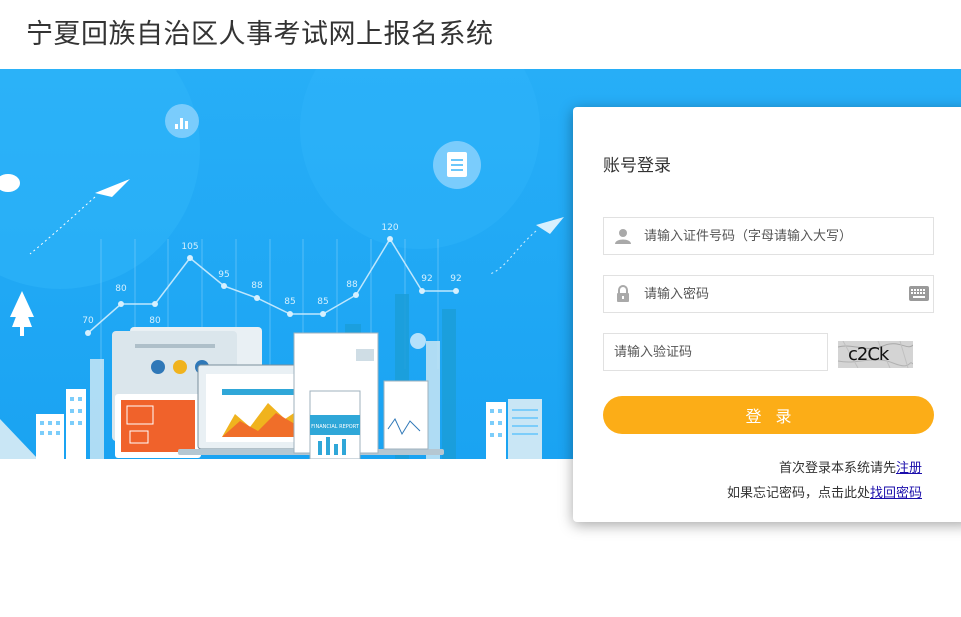 The image size is (961, 617). What do you see at coordinates (868, 354) in the screenshot?
I see `captcha-text: c2Ck` at bounding box center [868, 354].